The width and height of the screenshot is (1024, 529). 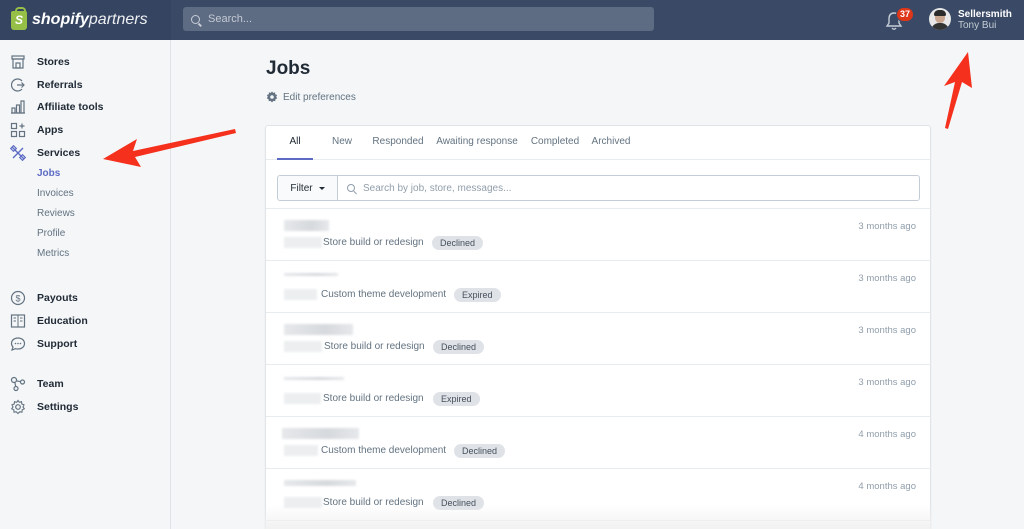 I want to click on tab-all: All, so click(x=295, y=143).